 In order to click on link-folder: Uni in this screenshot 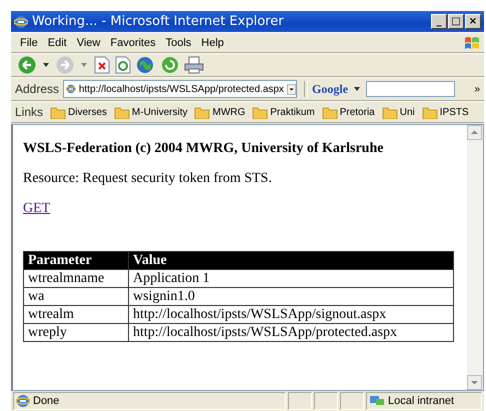, I will do `click(398, 112)`.